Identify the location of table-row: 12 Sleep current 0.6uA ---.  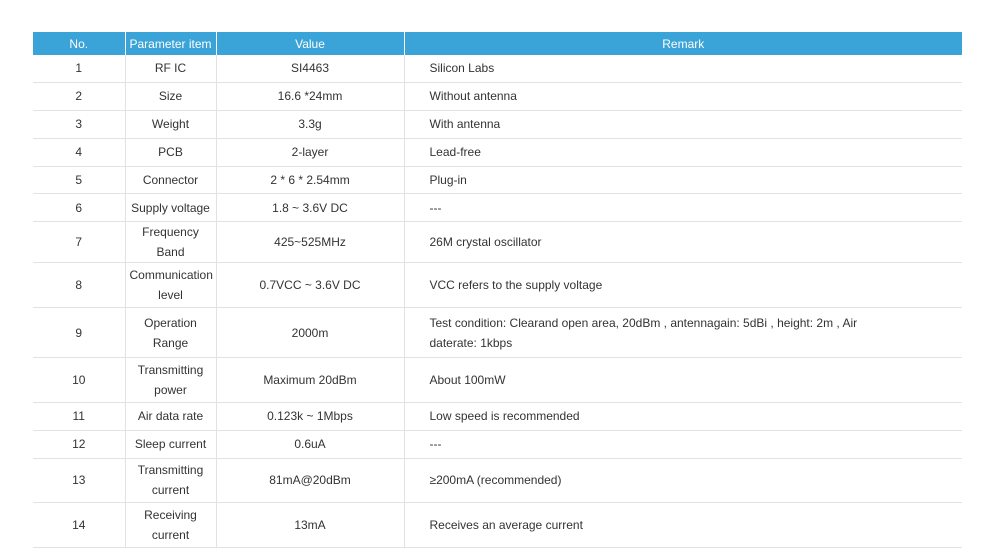
(497, 444).